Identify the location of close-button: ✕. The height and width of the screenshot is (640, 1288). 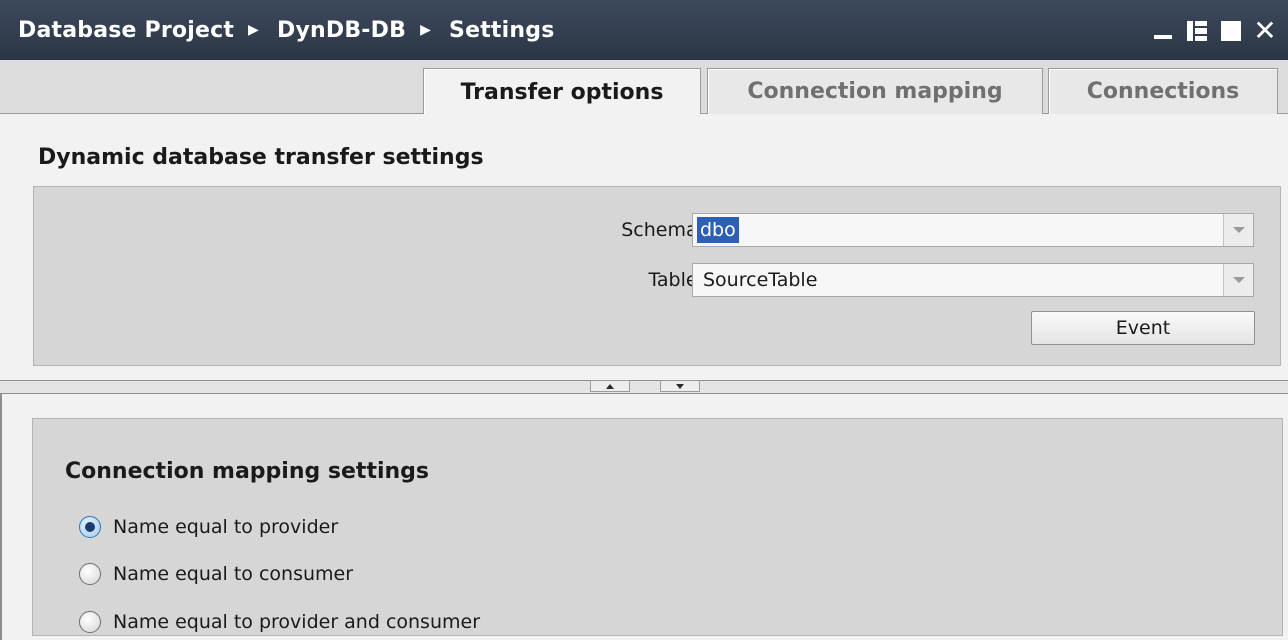
(1265, 30).